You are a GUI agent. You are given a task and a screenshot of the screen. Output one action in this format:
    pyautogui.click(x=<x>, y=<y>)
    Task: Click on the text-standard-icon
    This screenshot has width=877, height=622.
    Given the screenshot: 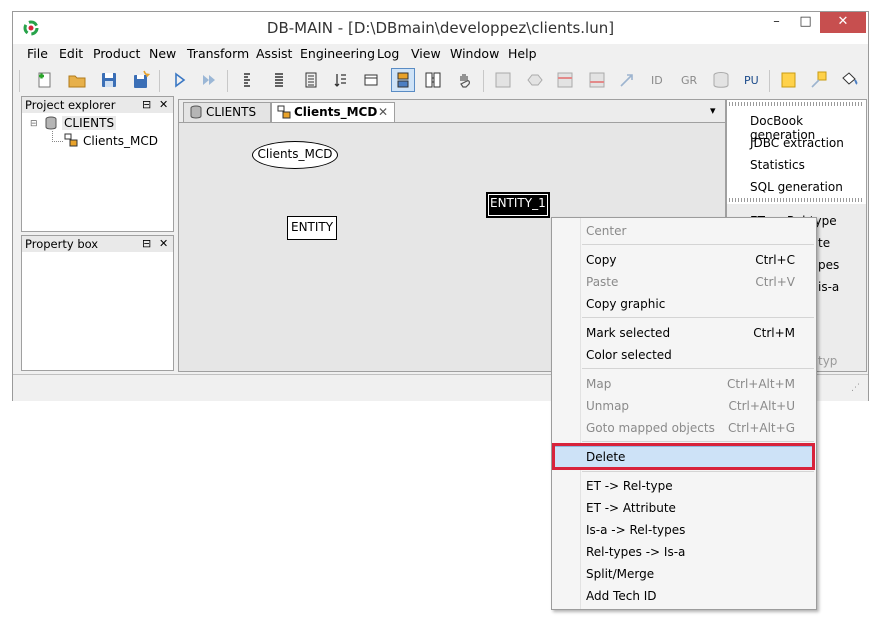 What is the action you would take?
    pyautogui.click(x=279, y=80)
    